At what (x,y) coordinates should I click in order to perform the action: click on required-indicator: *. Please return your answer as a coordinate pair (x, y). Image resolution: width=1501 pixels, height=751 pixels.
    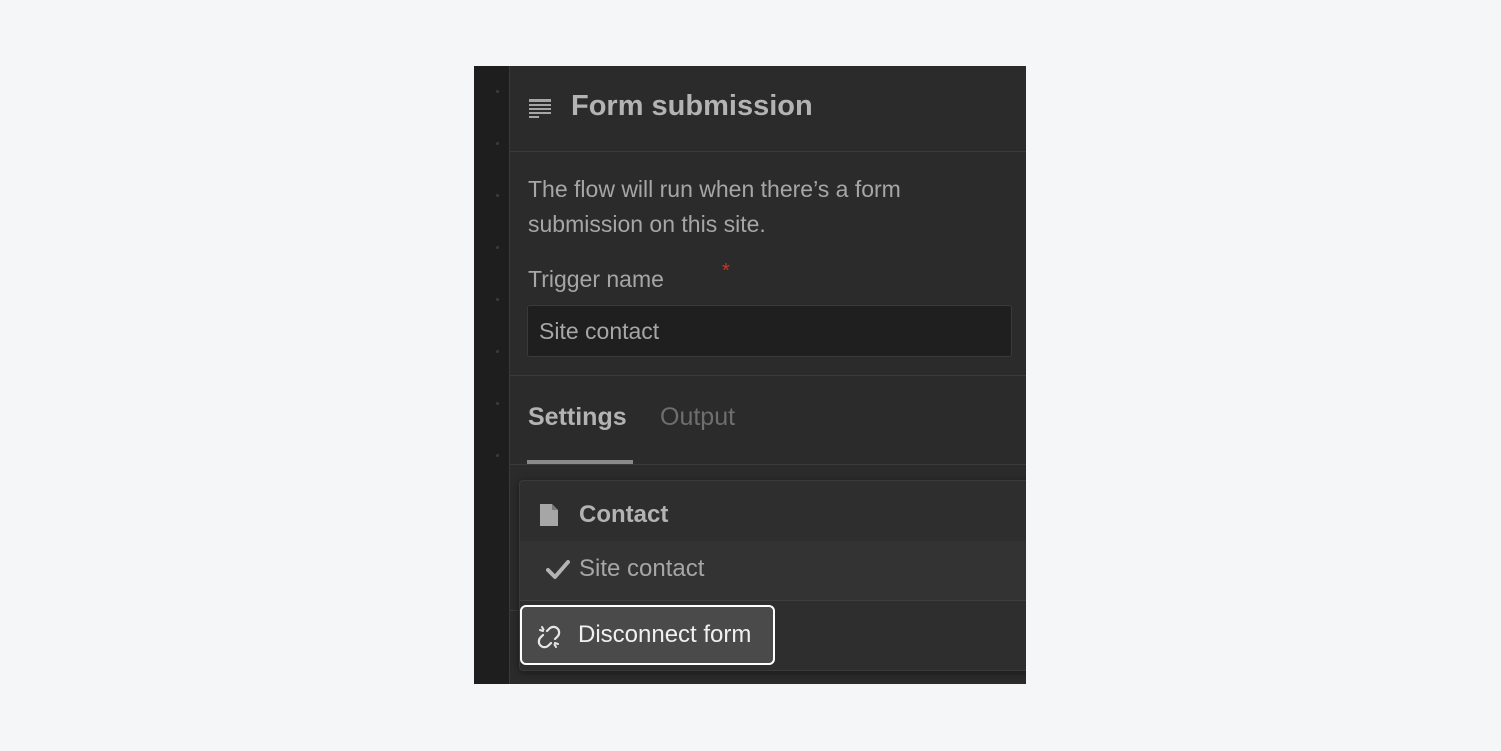
    Looking at the image, I should click on (726, 271).